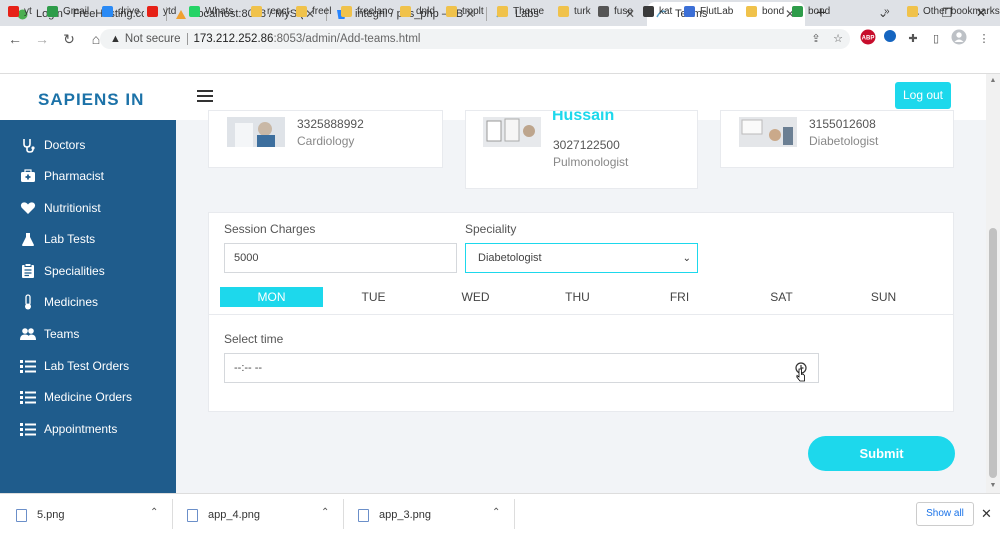  Describe the element at coordinates (819, 11) in the screenshot. I see `bookmark-label: bond` at that location.